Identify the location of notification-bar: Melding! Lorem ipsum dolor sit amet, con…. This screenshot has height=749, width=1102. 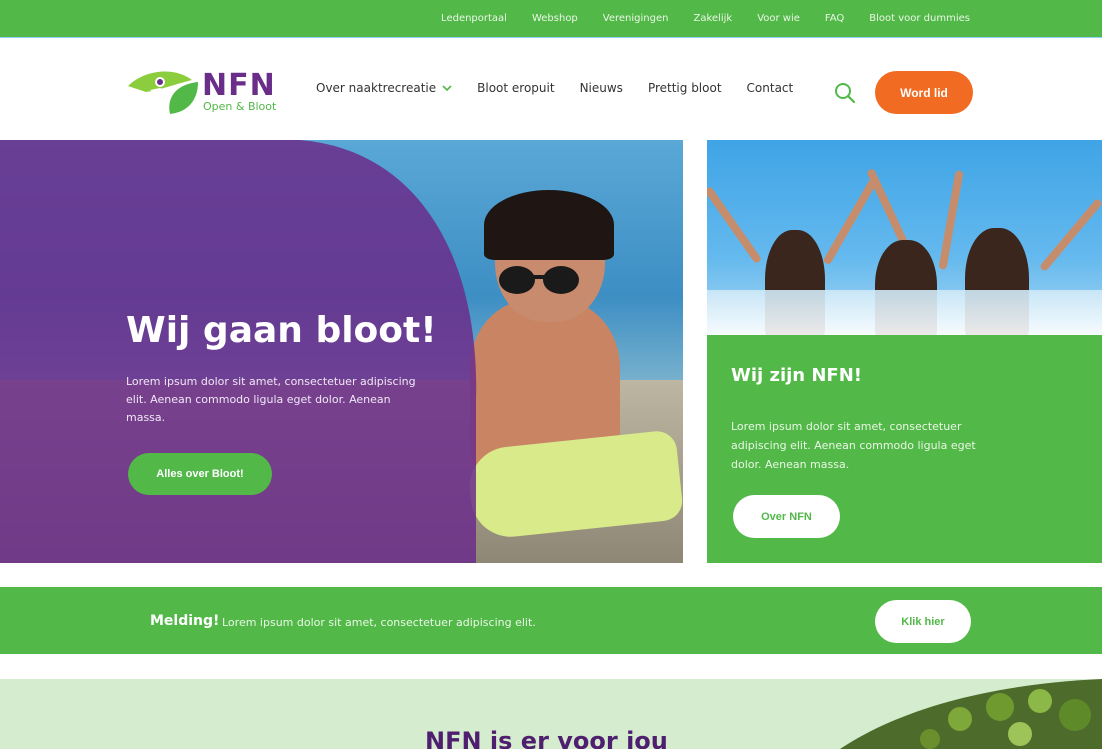
(551, 620).